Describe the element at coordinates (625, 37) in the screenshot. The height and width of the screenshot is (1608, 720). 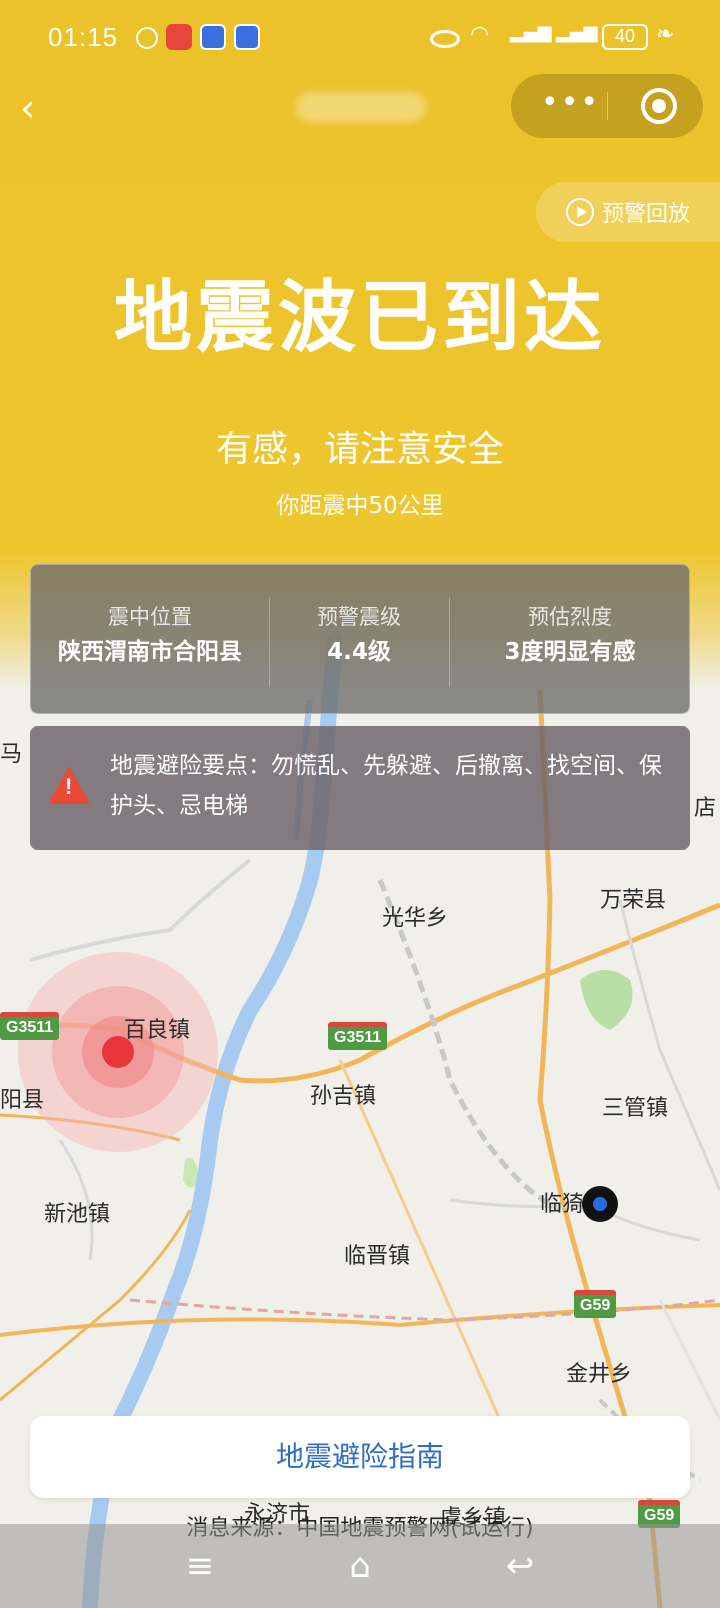
I see `battery-icon: 40` at that location.